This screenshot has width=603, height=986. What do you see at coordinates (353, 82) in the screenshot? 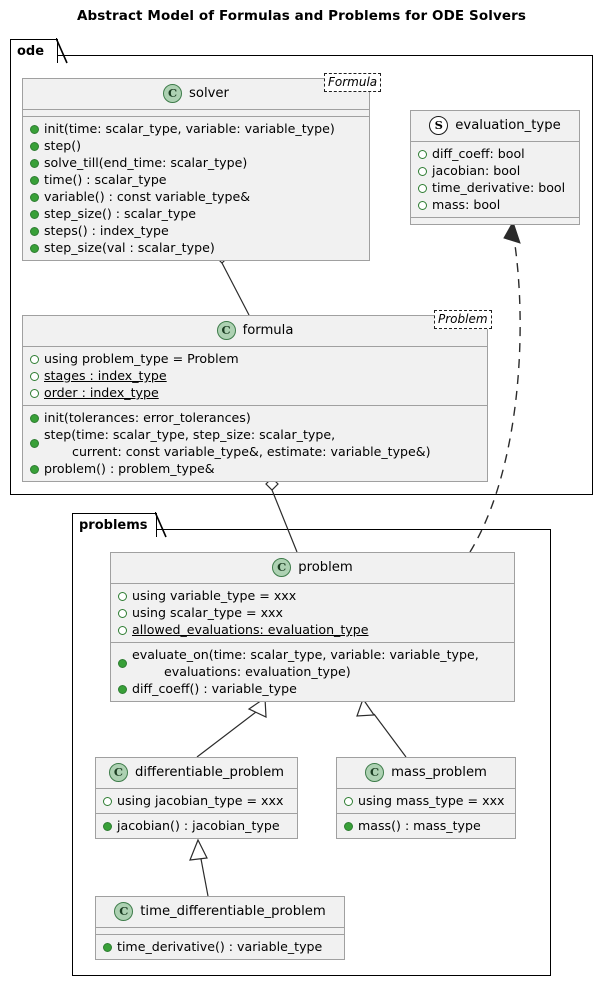
I see `template-parameter-formula: Formula` at bounding box center [353, 82].